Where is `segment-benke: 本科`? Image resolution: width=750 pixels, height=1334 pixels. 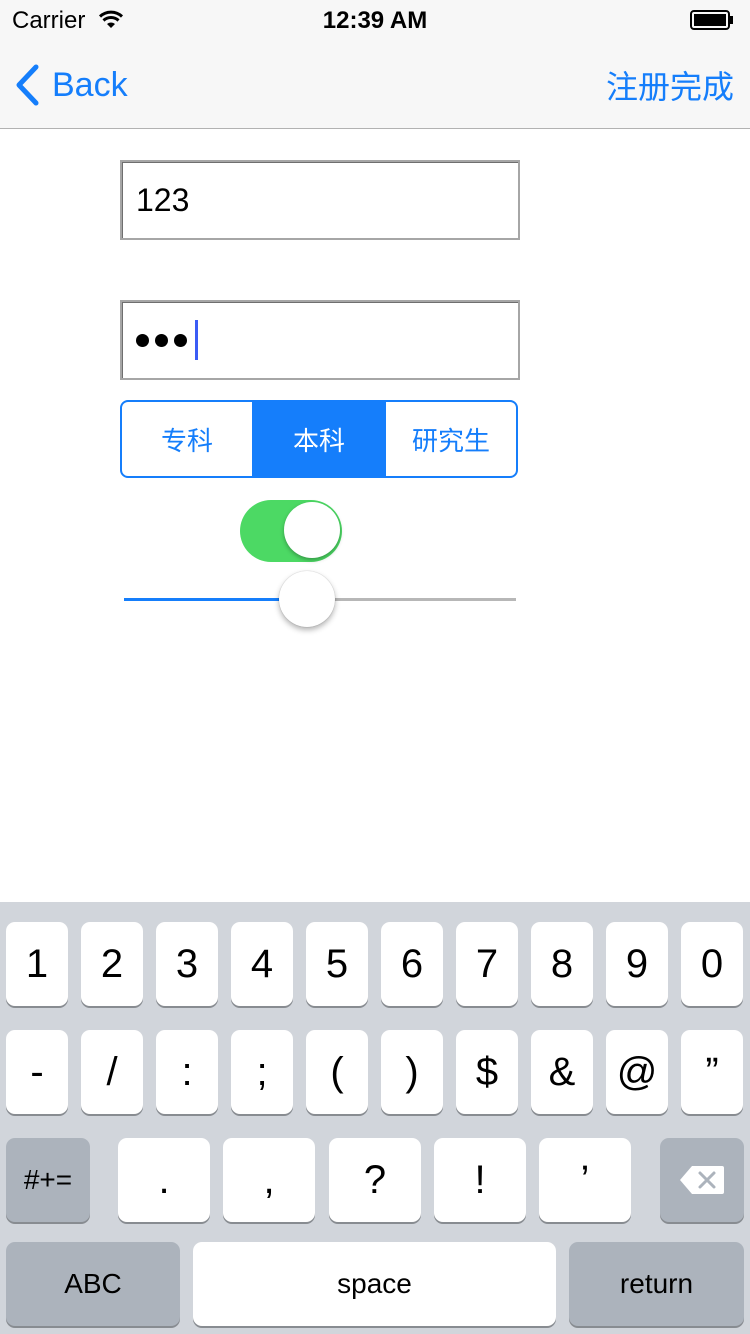
segment-benke: 本科 is located at coordinates (318, 439).